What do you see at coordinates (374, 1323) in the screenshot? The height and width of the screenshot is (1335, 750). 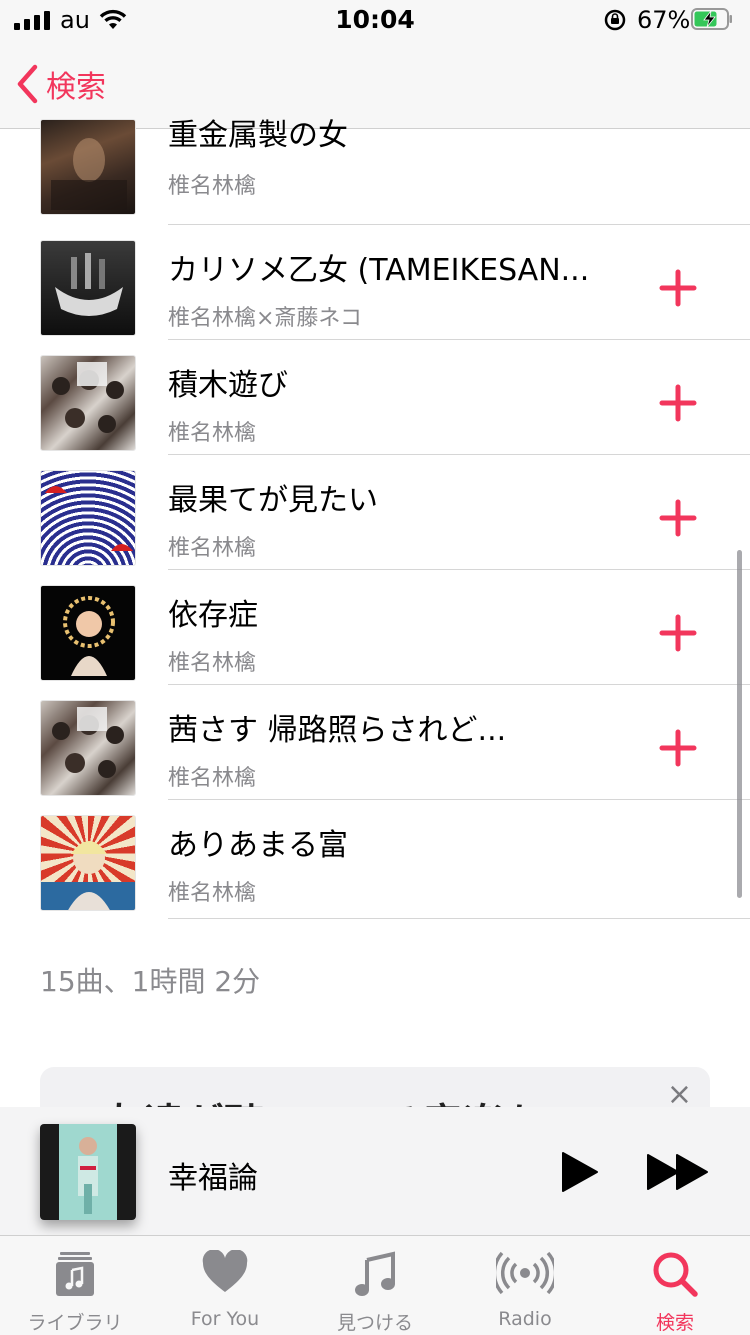 I see `tab-label: 見つける` at bounding box center [374, 1323].